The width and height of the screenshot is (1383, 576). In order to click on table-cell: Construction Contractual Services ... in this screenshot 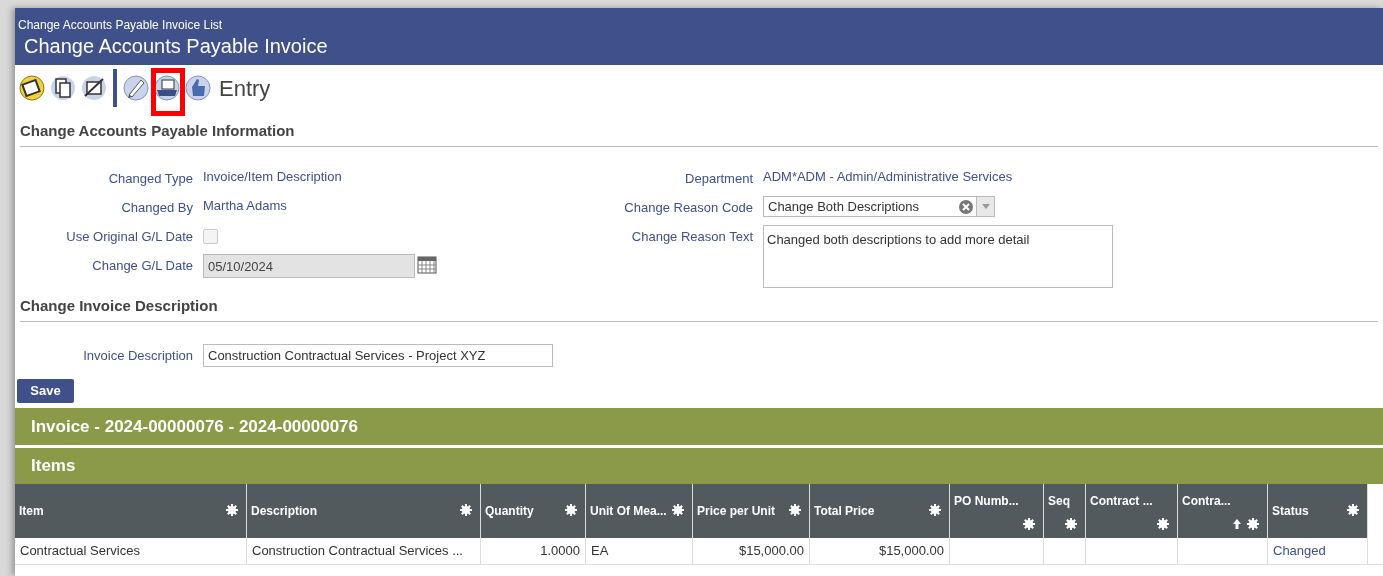, I will do `click(364, 551)`.